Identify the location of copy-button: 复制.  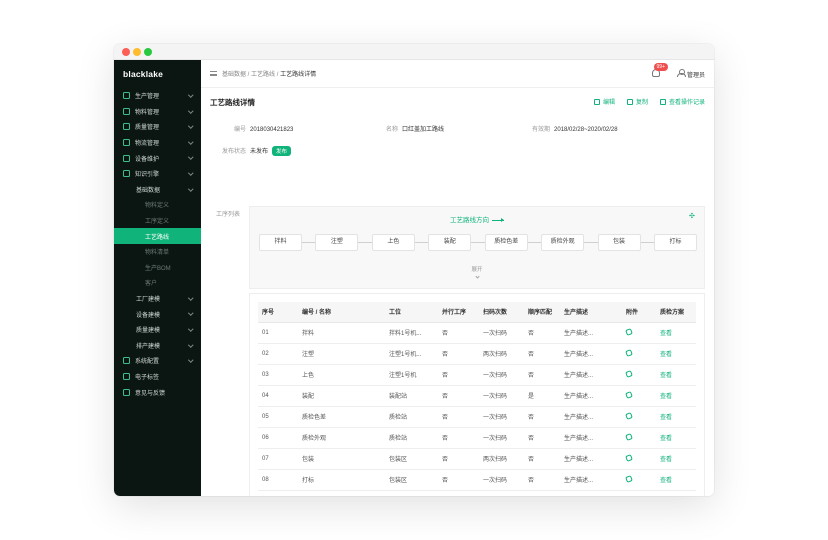
(637, 101).